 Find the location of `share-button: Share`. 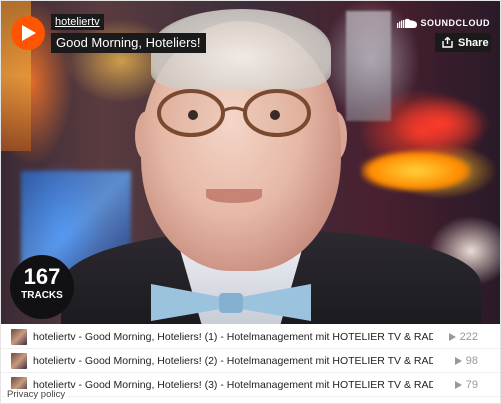

share-button: Share is located at coordinates (463, 42).